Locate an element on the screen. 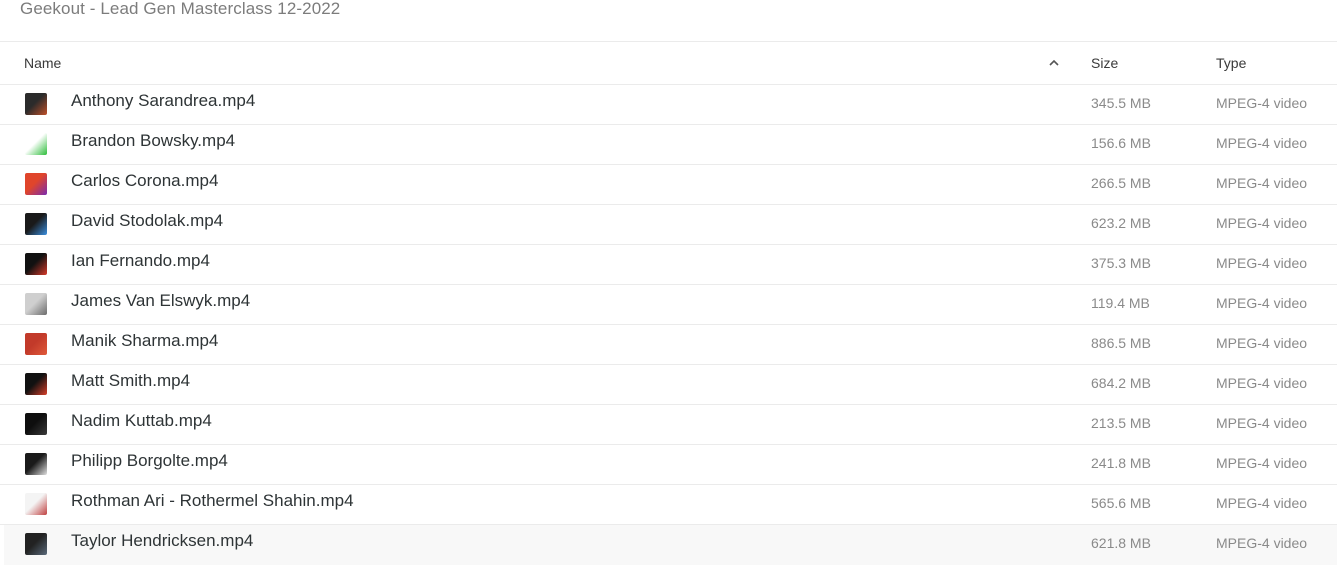 This screenshot has width=1337, height=565. window-title-bar: Geekout - Lead Gen Masterclass 12-2022 is located at coordinates (668, 21).